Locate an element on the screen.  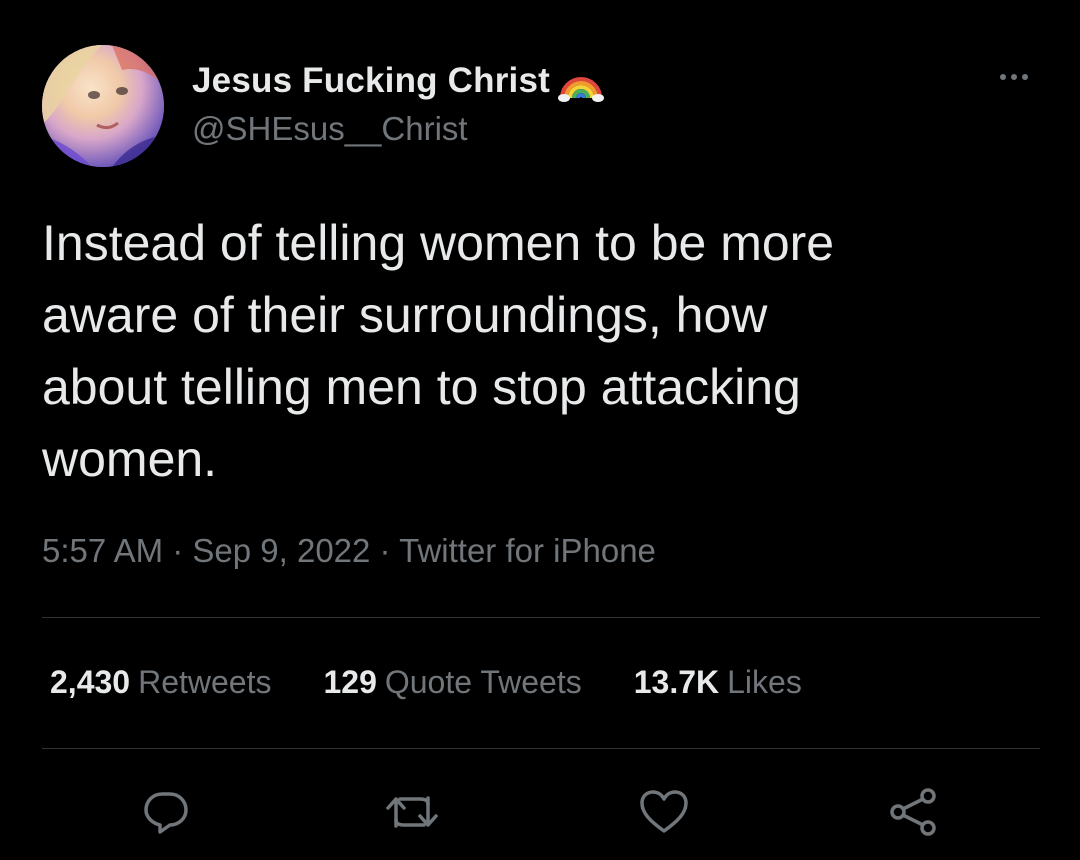
quote-tweets-label: Quote Tweets is located at coordinates (483, 682).